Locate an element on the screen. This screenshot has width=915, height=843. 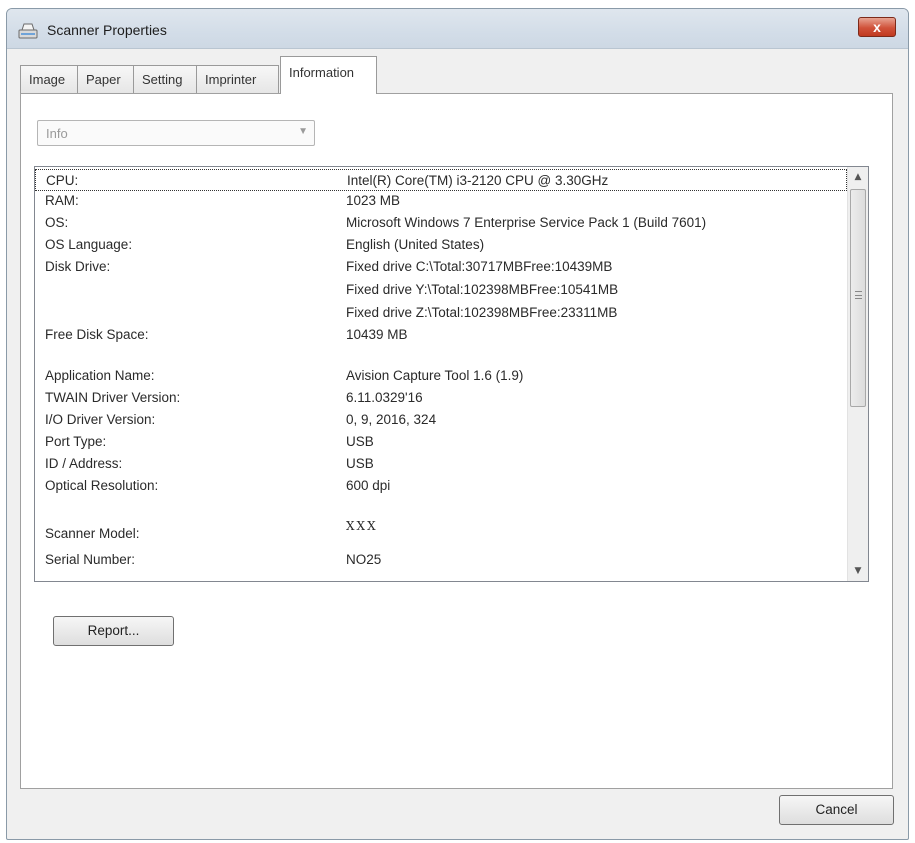
title-bar: Scanner Properties x is located at coordinates (457, 29).